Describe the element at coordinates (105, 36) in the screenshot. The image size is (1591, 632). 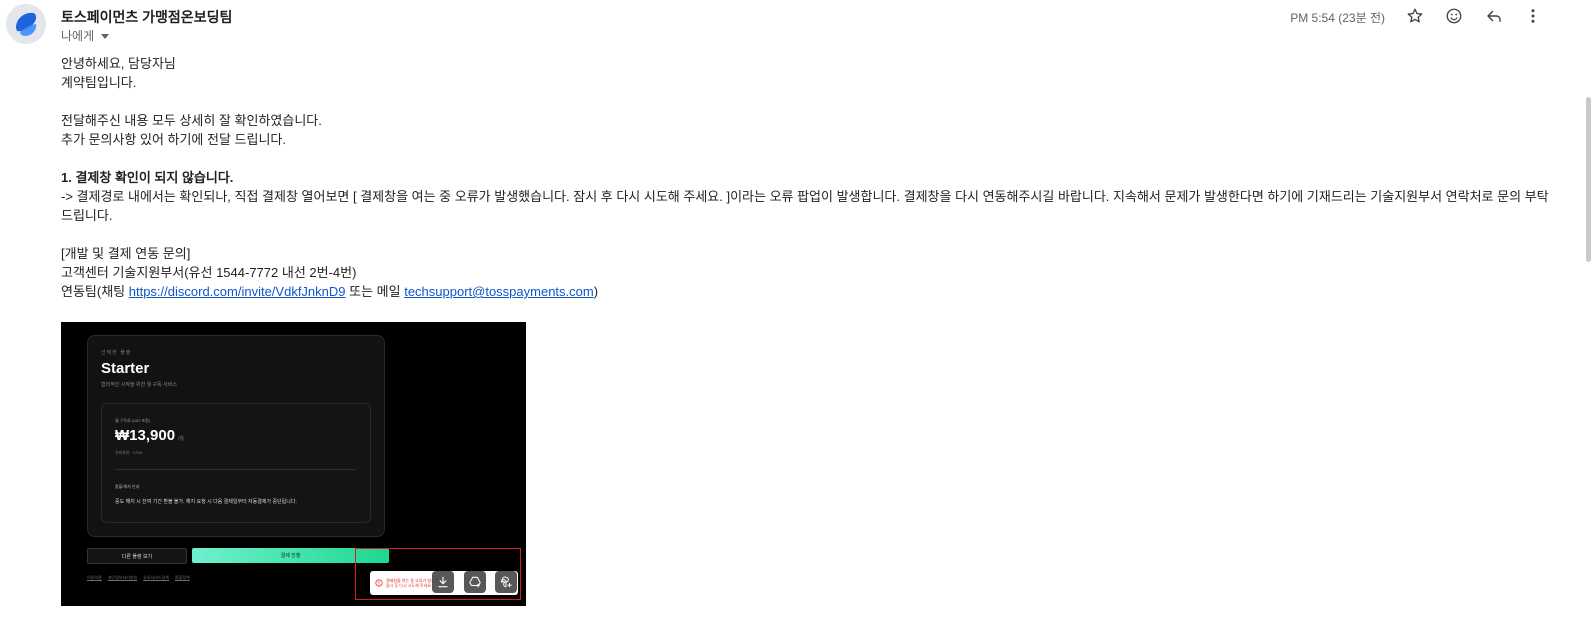
I see `chevron-down-icon` at that location.